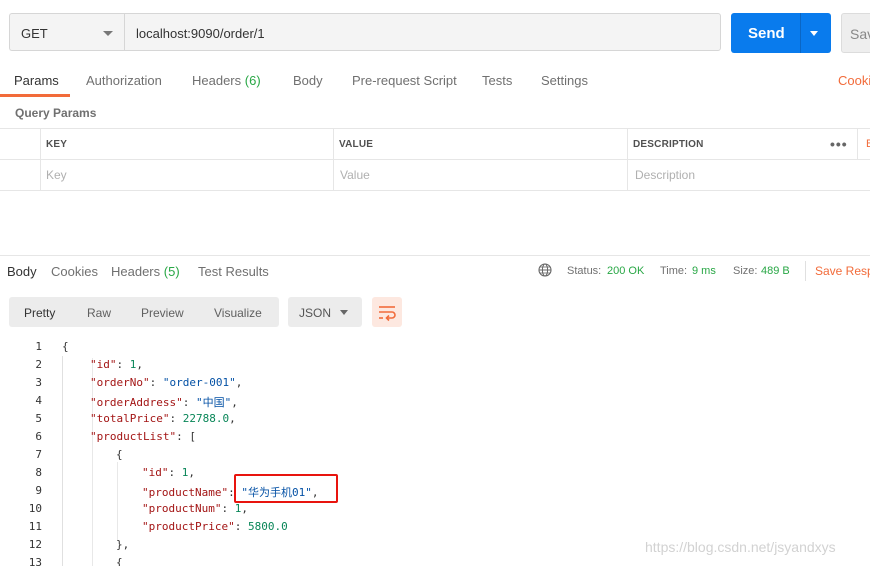 The width and height of the screenshot is (870, 566). What do you see at coordinates (435, 255) in the screenshot?
I see `response-divider` at bounding box center [435, 255].